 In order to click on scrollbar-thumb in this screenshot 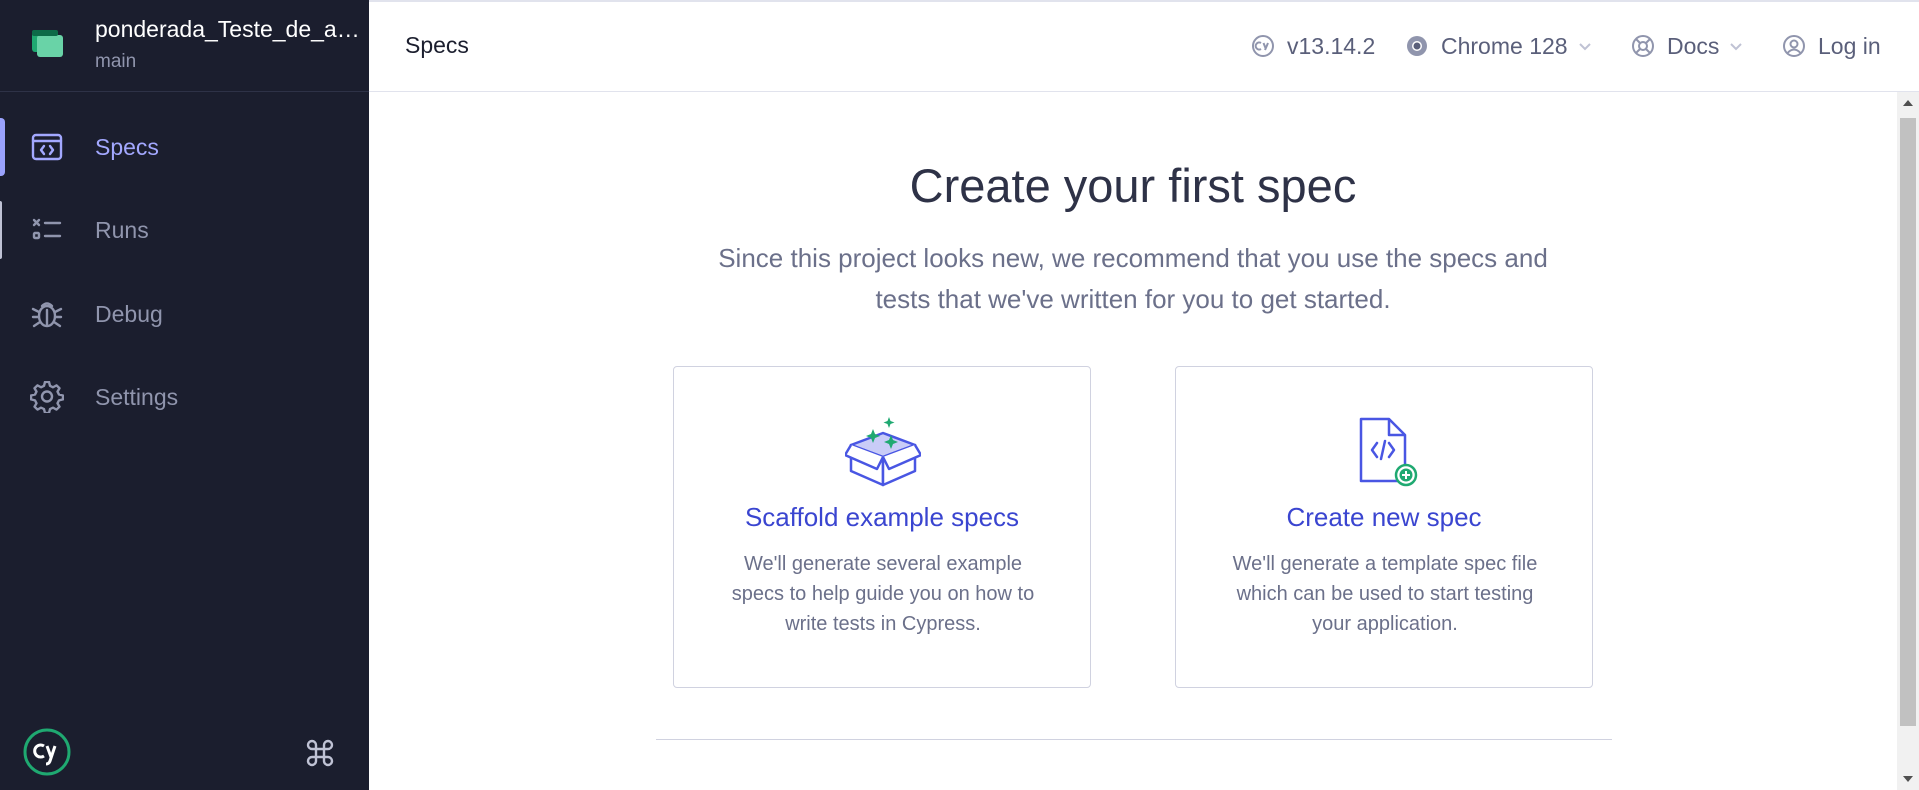, I will do `click(1908, 422)`.